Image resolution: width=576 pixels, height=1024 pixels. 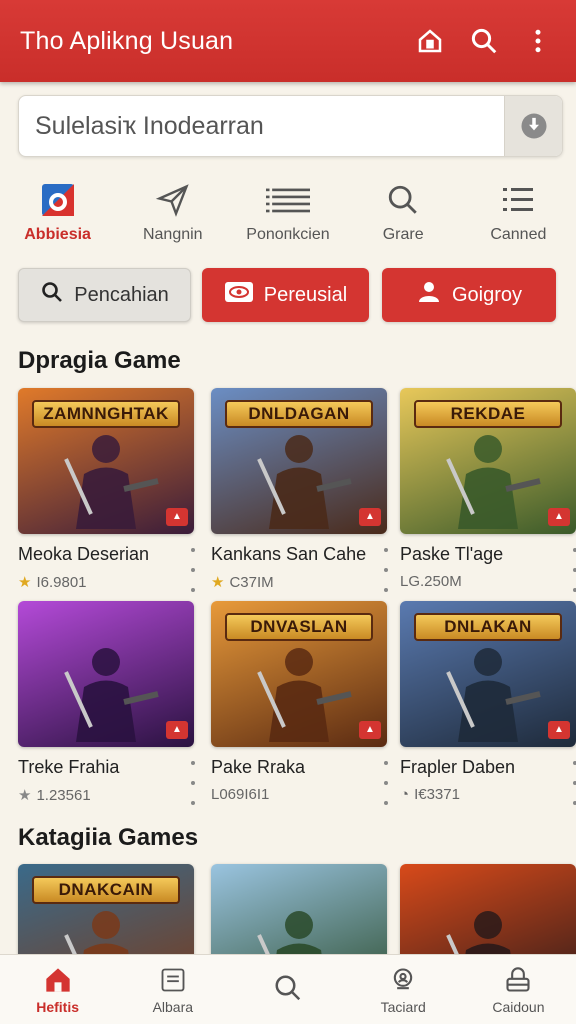 What do you see at coordinates (305, 294) in the screenshot?
I see `chip-label: Pereusial` at bounding box center [305, 294].